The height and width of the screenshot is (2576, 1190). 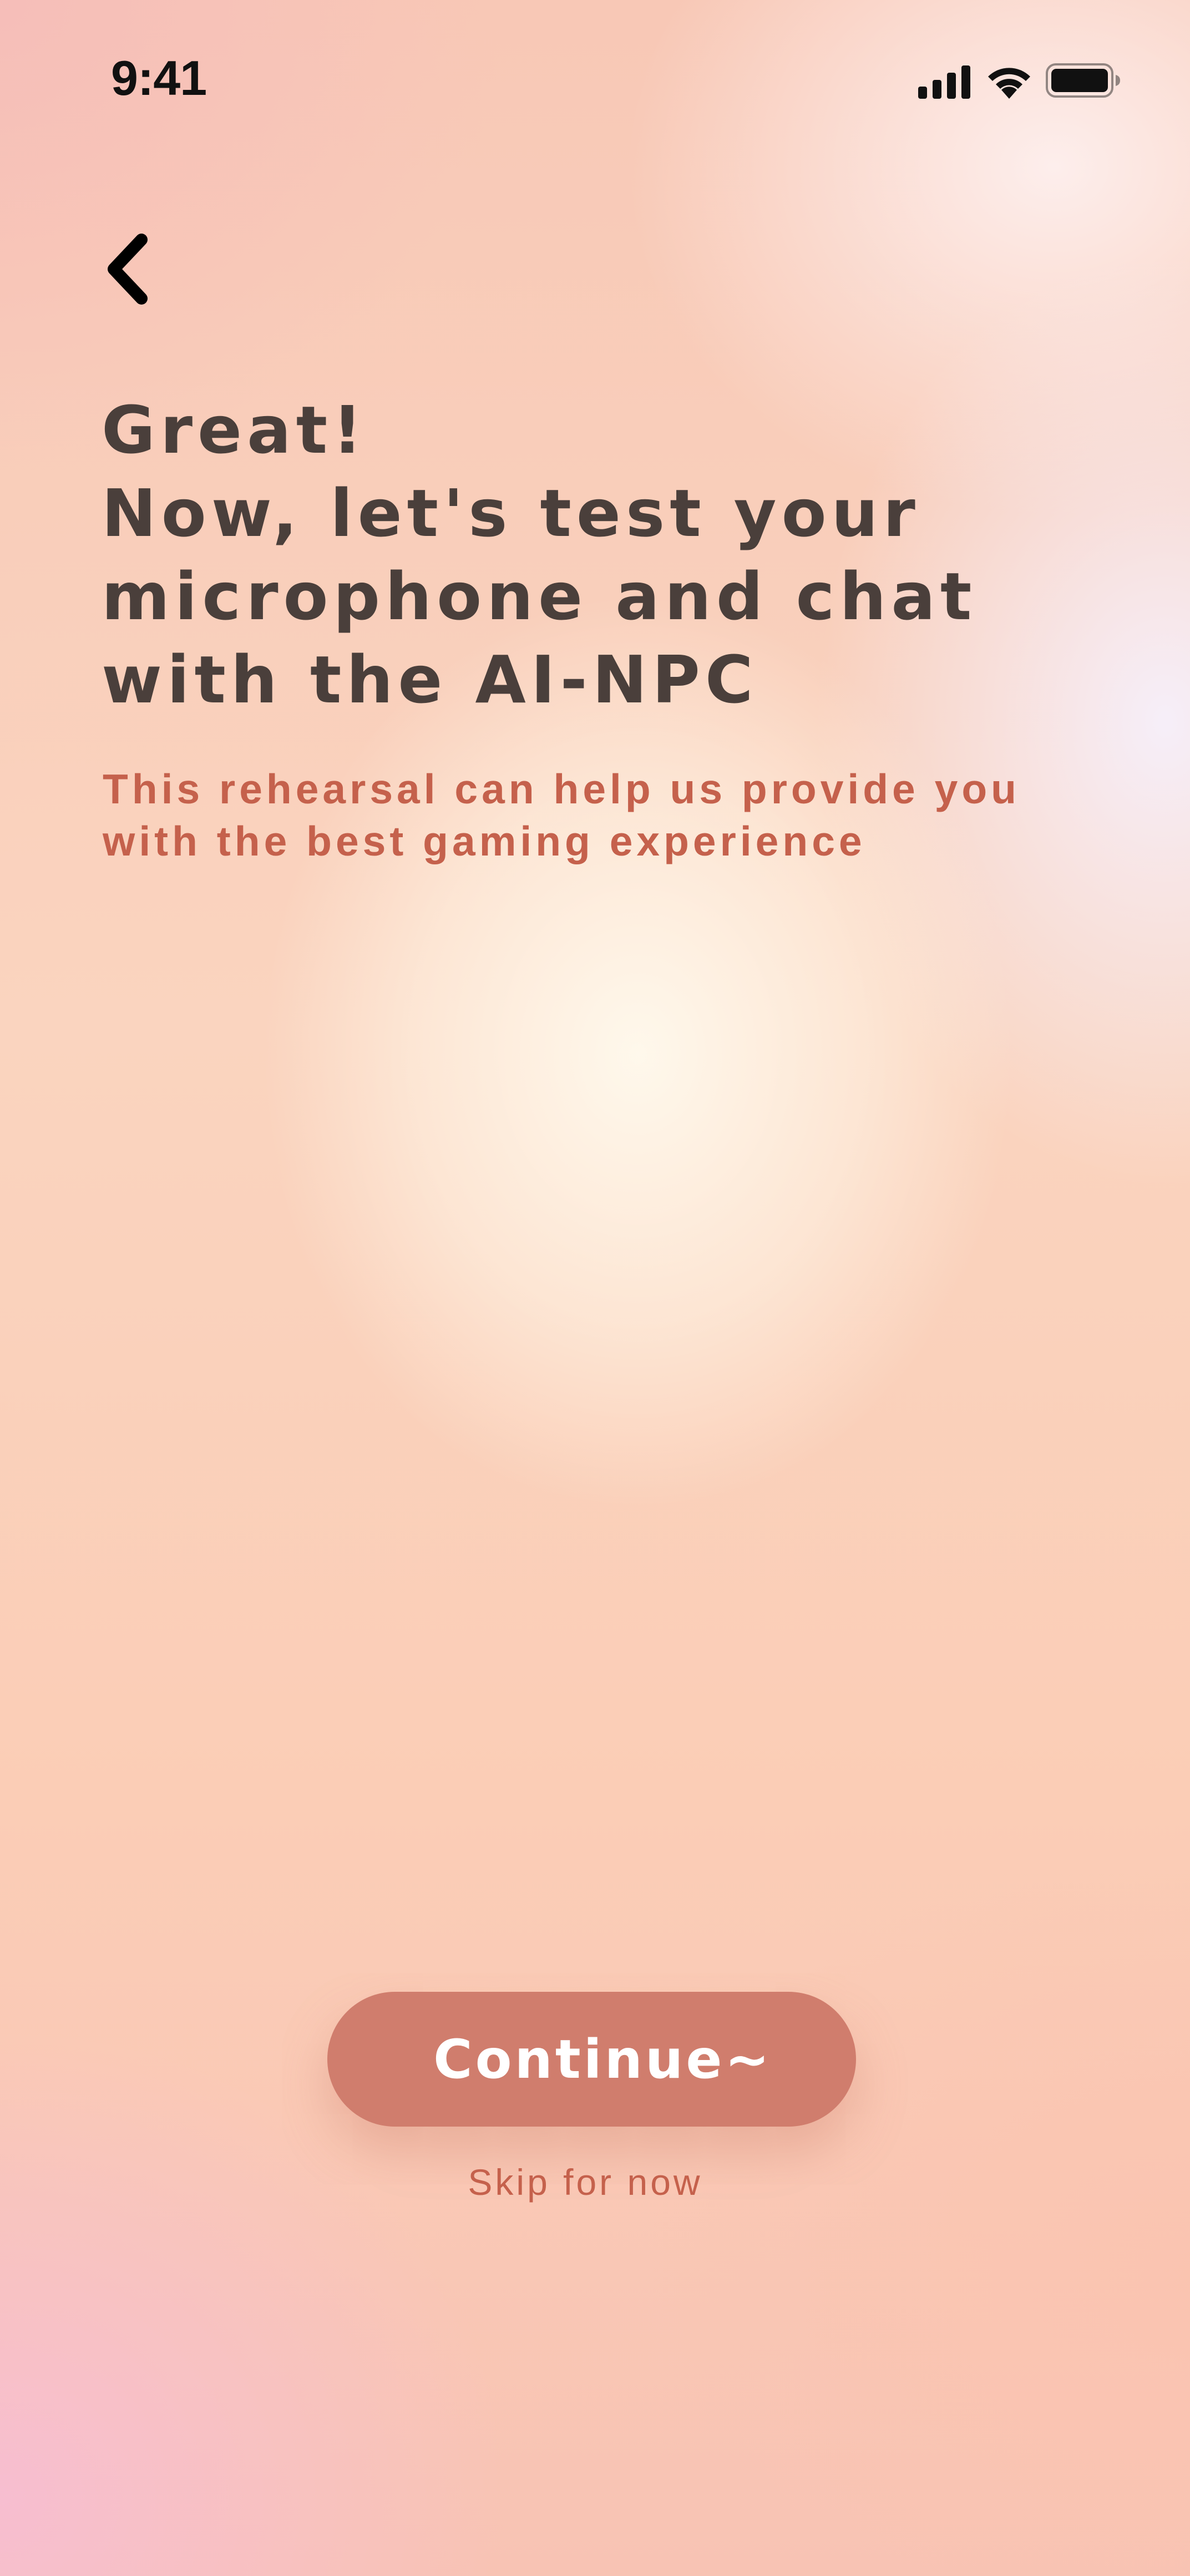 I want to click on continue-button: Continue~, so click(x=591, y=2059).